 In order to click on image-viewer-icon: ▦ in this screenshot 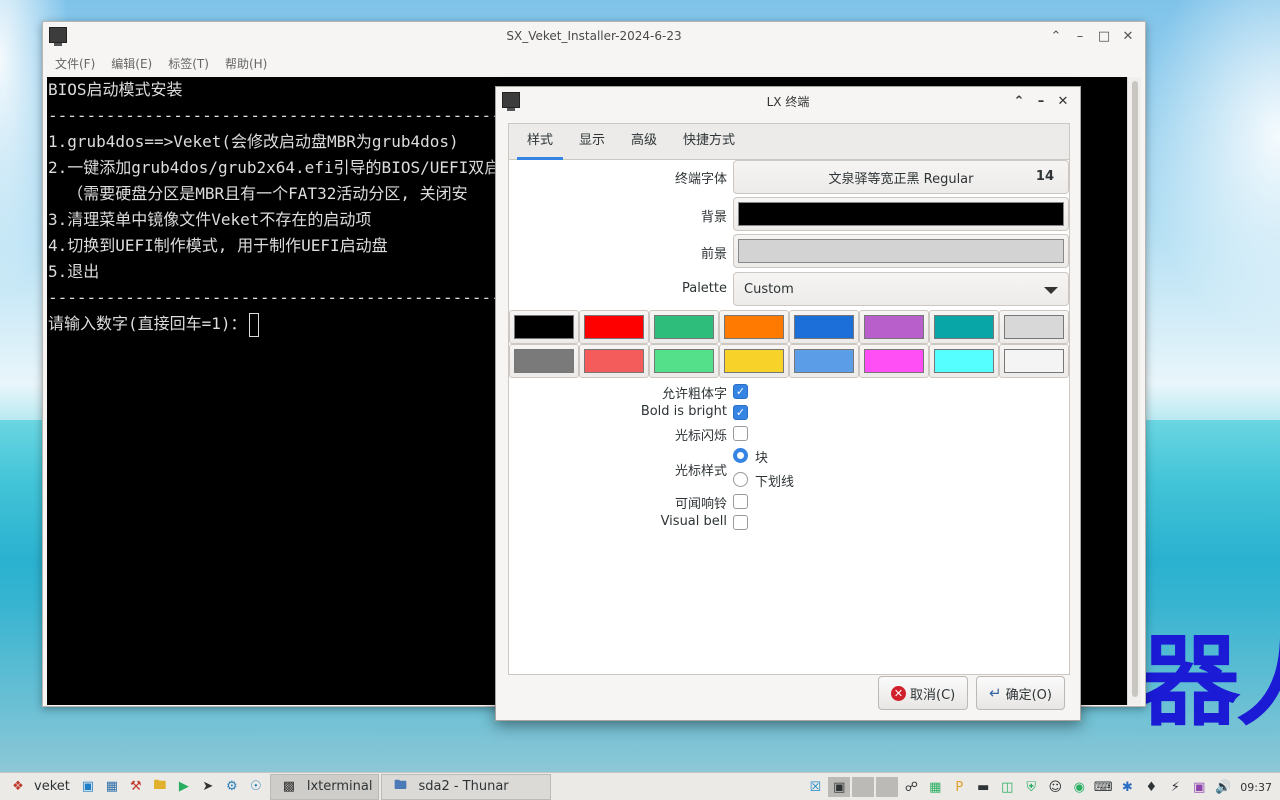, I will do `click(112, 787)`.